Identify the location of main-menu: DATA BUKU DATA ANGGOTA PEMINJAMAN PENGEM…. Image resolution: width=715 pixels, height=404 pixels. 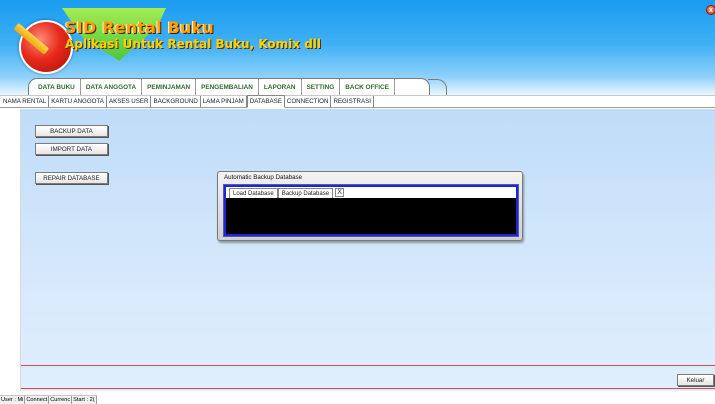
(237, 87).